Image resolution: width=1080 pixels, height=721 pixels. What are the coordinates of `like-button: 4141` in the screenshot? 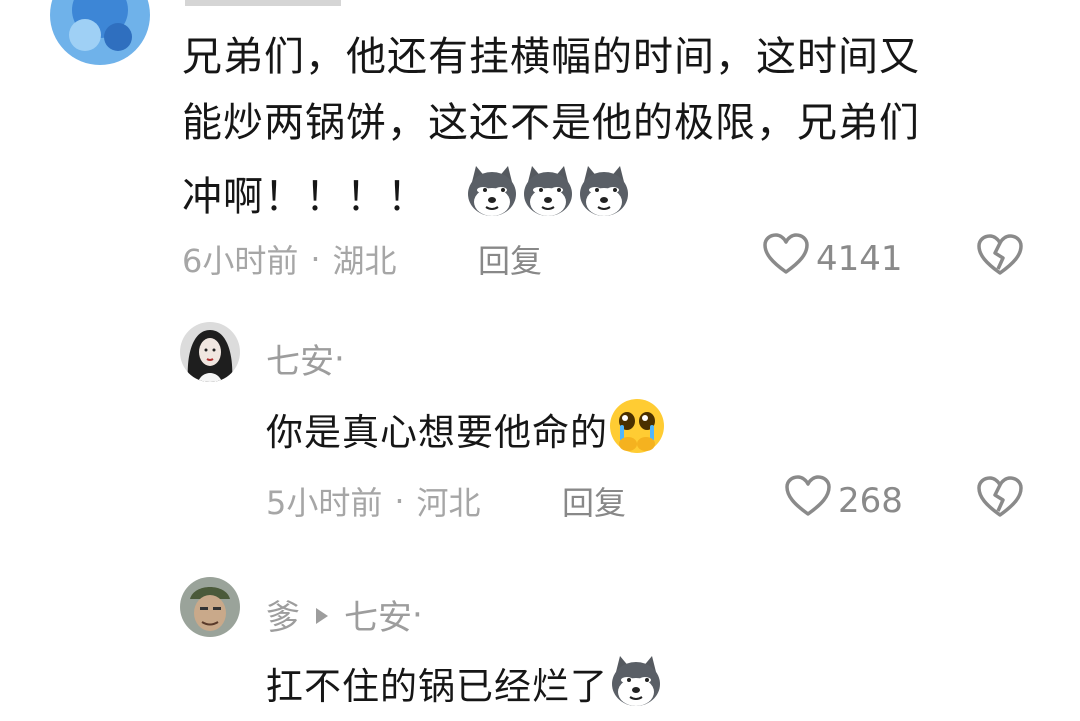 It's located at (832, 258).